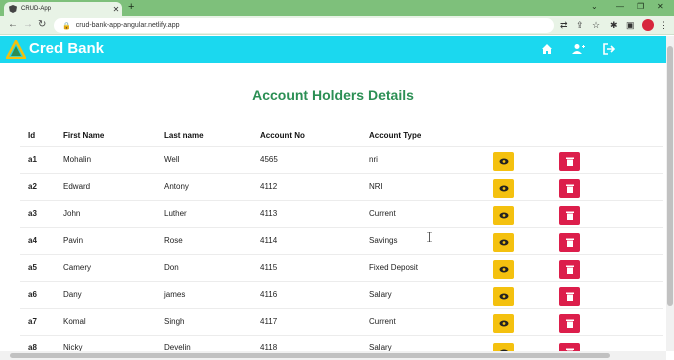 This screenshot has height=360, width=674. I want to click on table-row: a7 Komal Singh 4117 Current, so click(341, 321).